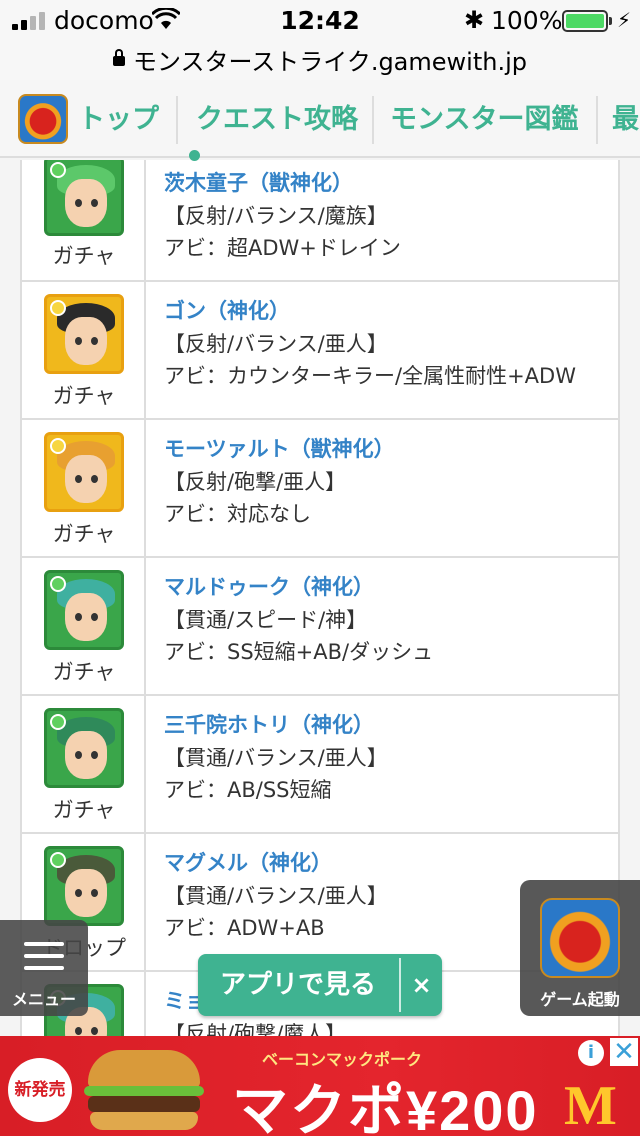 The height and width of the screenshot is (1136, 640). What do you see at coordinates (386, 725) in the screenshot?
I see `monster-name-link: 三千院ホトリ（神化）` at bounding box center [386, 725].